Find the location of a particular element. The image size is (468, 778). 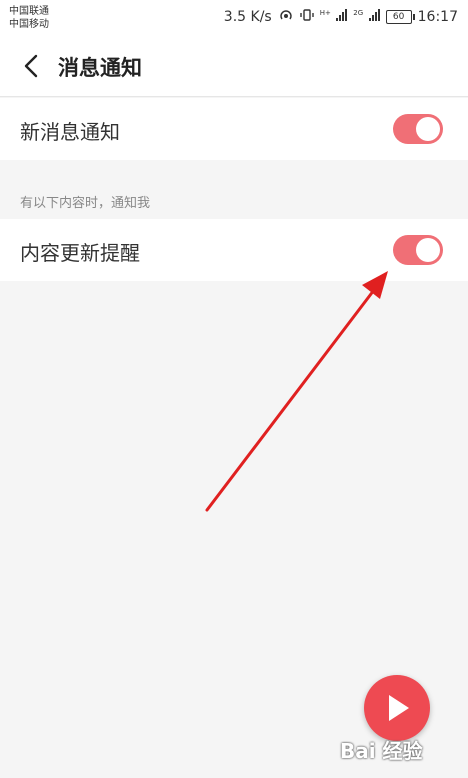

content-update-toggle is located at coordinates (418, 250).